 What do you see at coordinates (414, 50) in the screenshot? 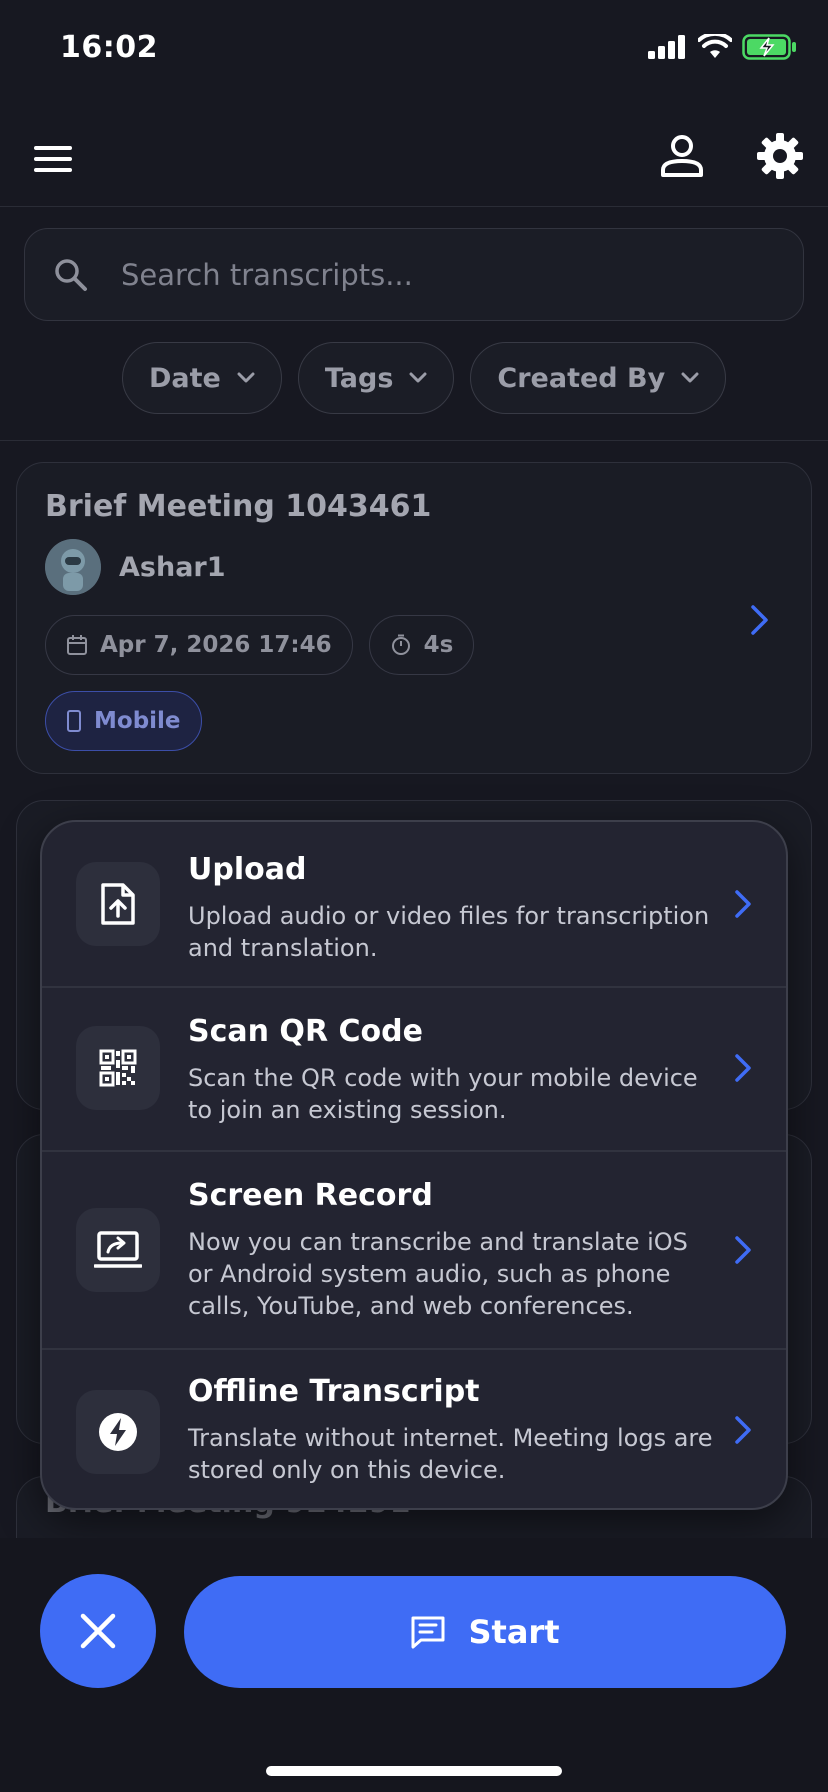
I see `status-bar: 16:02` at bounding box center [414, 50].